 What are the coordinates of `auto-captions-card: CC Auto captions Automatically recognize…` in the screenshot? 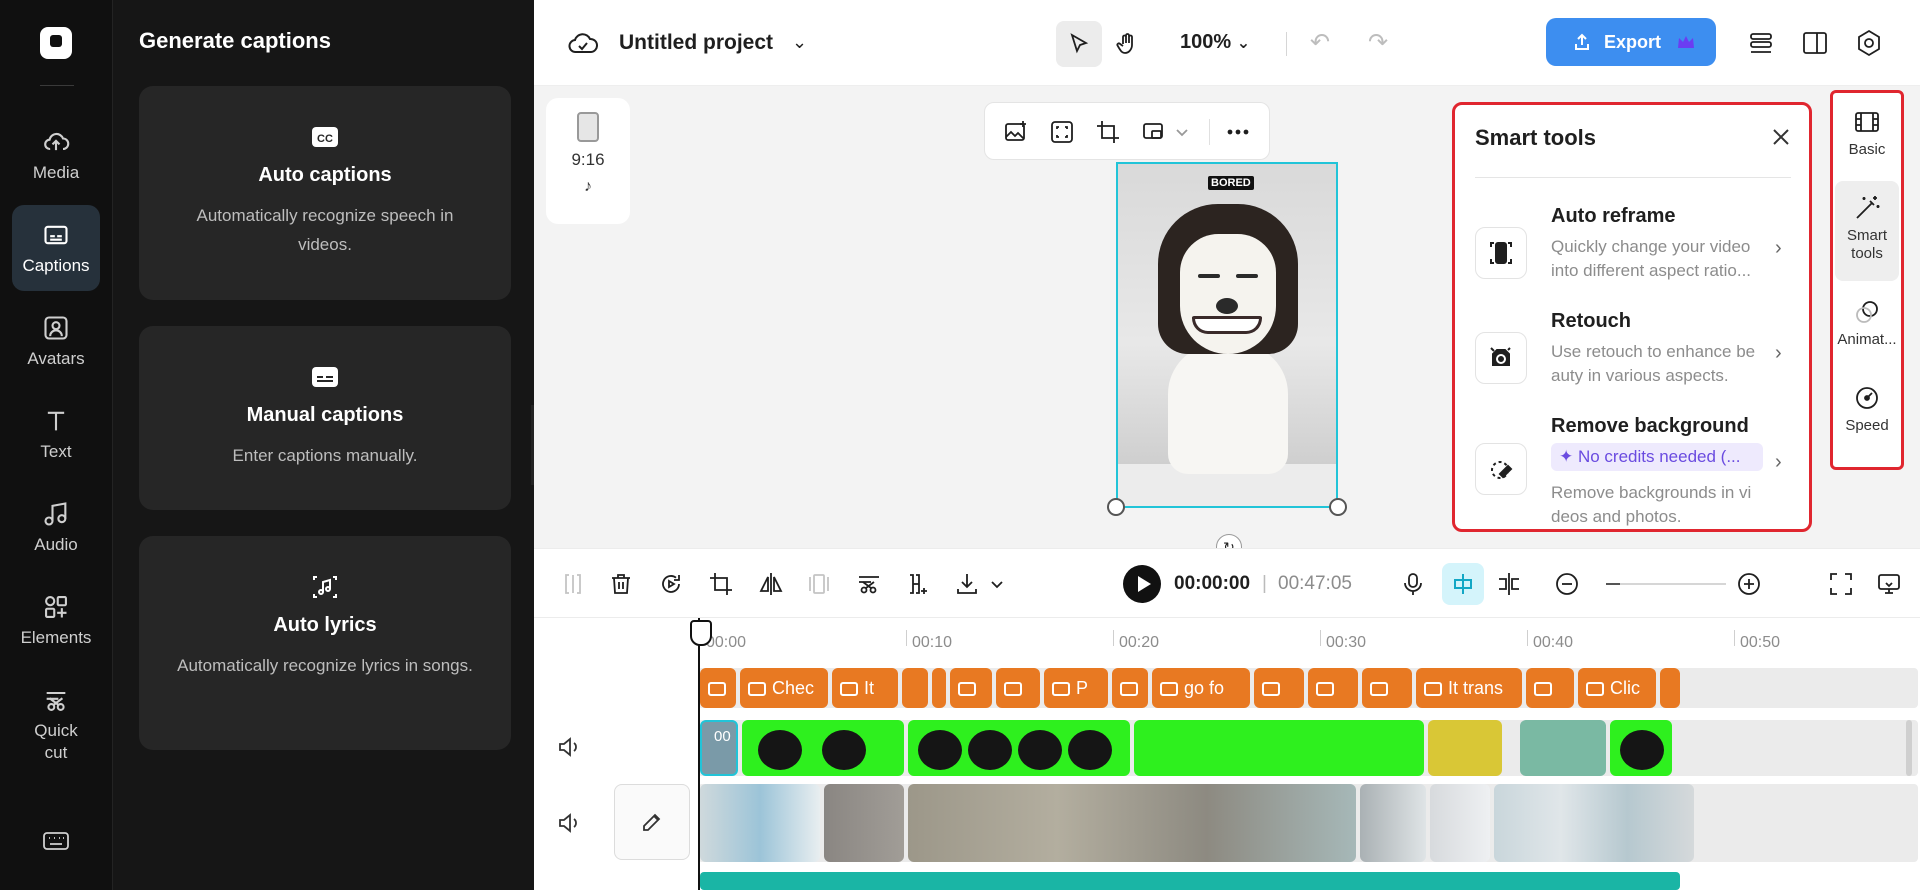 It's located at (325, 193).